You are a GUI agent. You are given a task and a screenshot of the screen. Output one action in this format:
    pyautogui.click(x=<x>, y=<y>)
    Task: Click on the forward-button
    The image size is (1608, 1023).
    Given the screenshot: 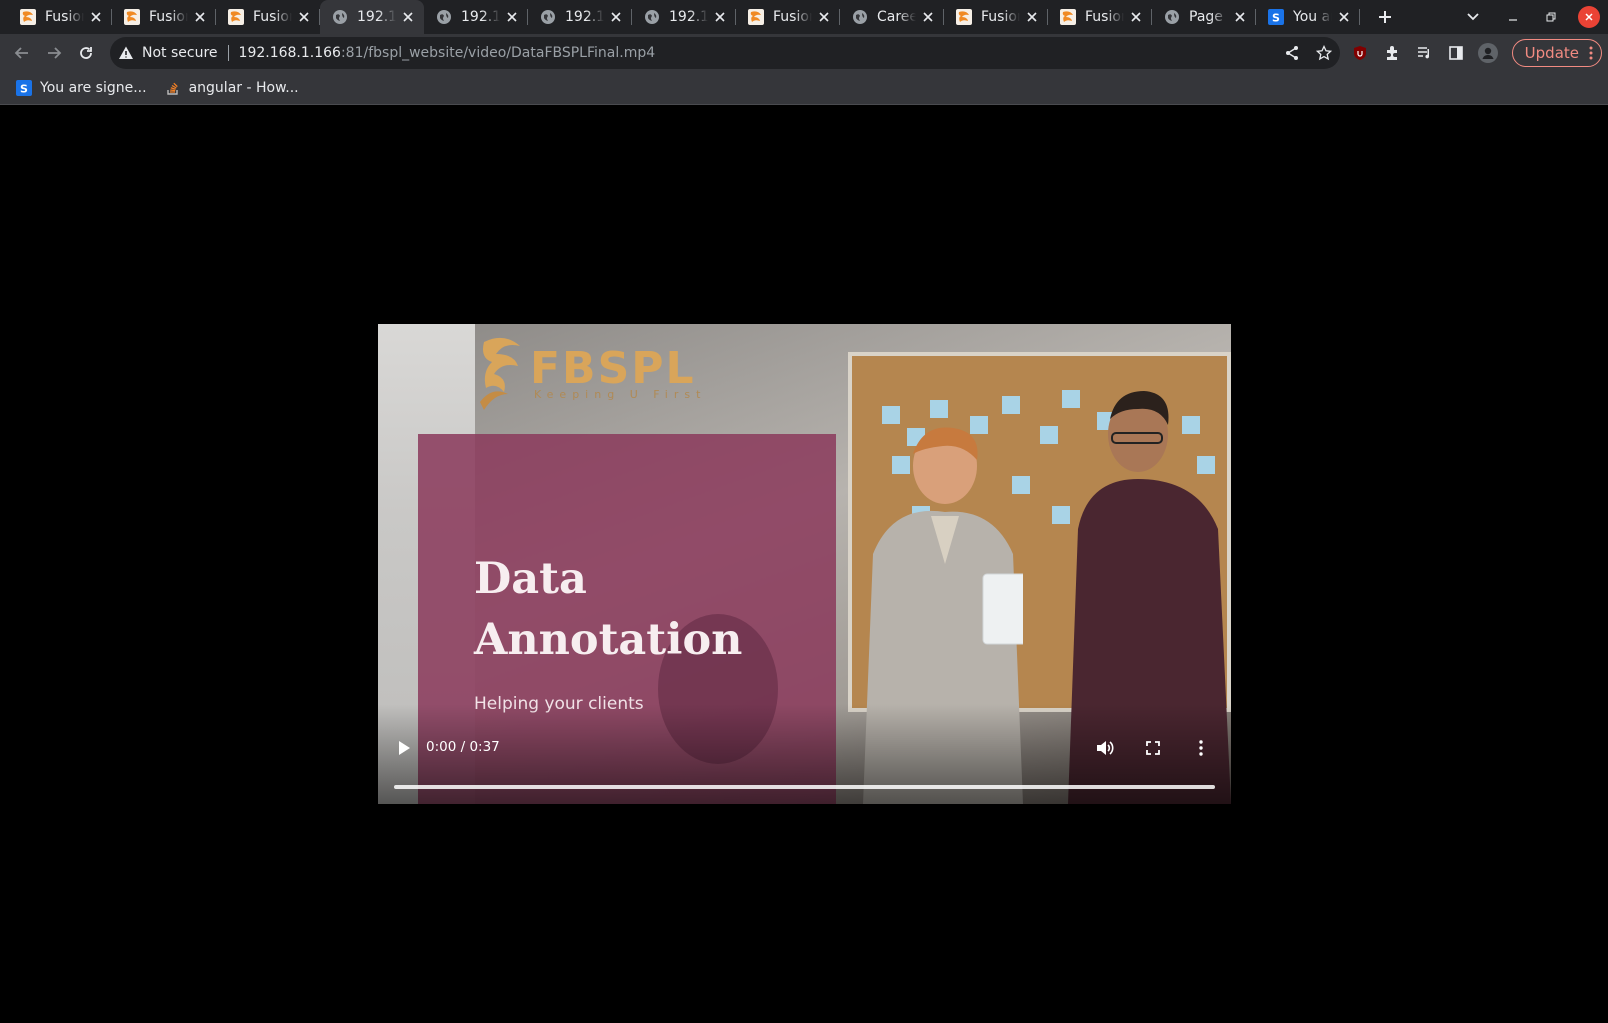 What is the action you would take?
    pyautogui.click(x=54, y=53)
    